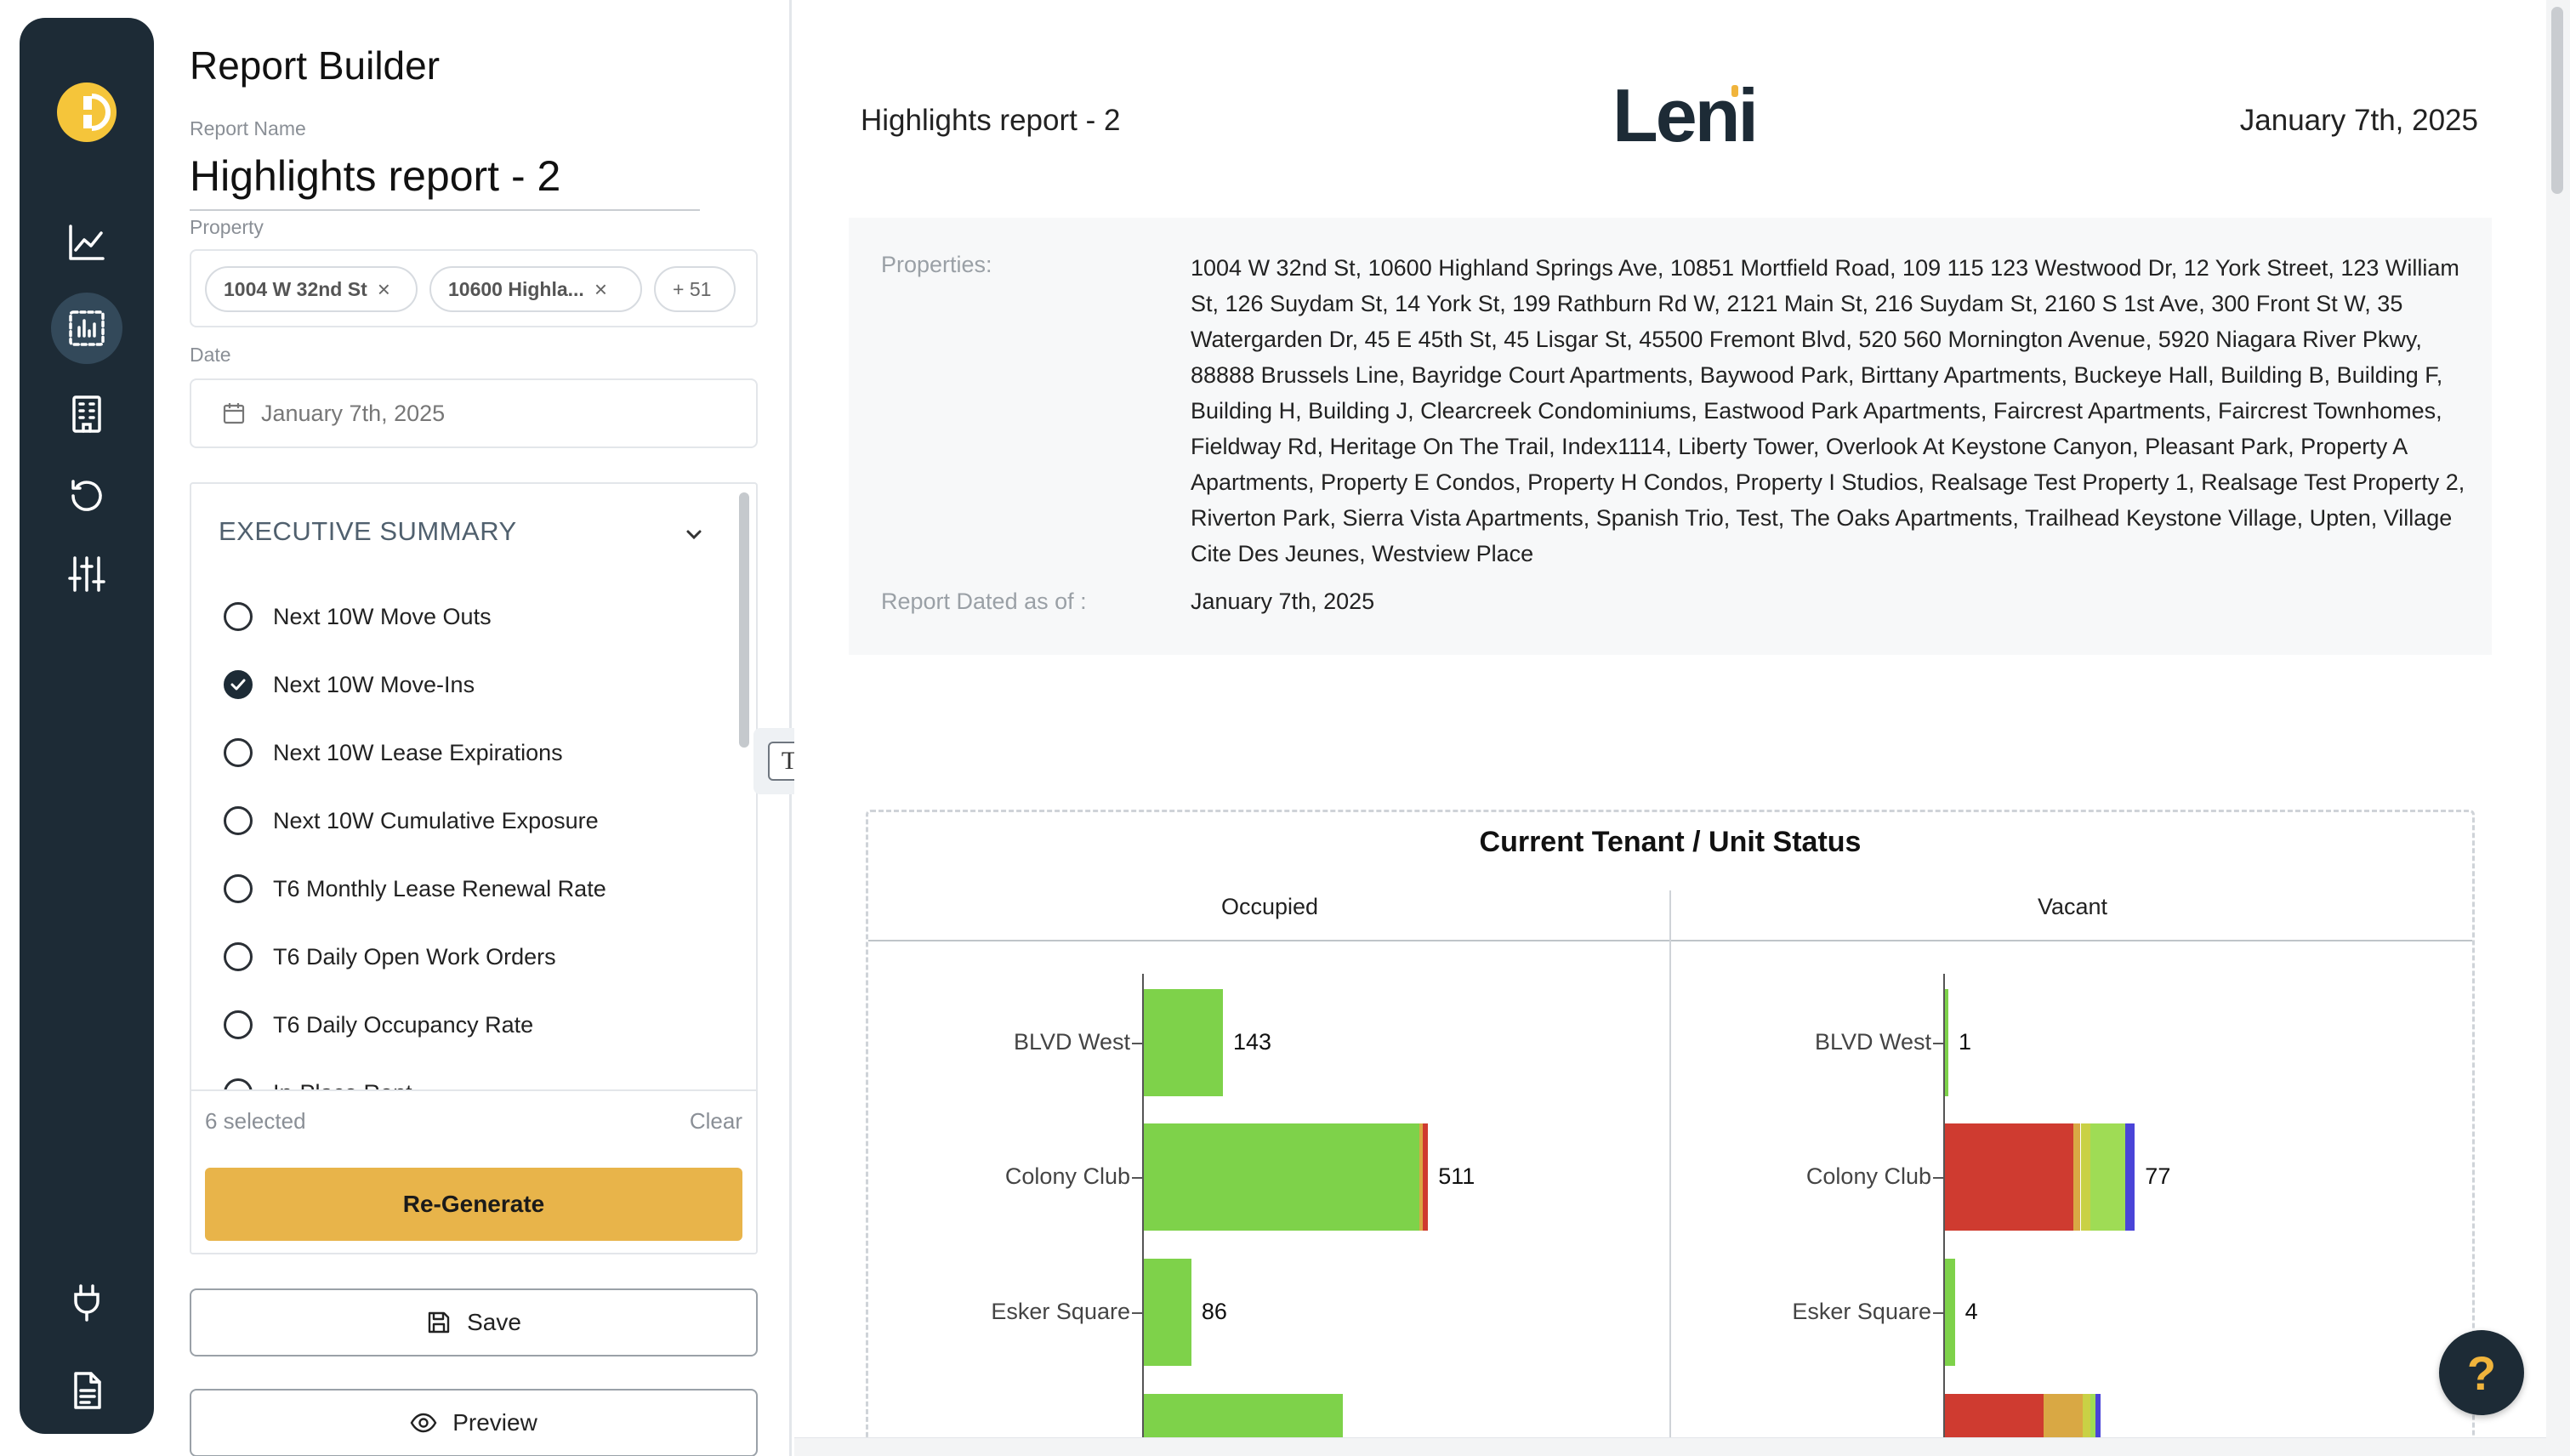  What do you see at coordinates (2072, 906) in the screenshot?
I see `panel-header-vacant: Vacant` at bounding box center [2072, 906].